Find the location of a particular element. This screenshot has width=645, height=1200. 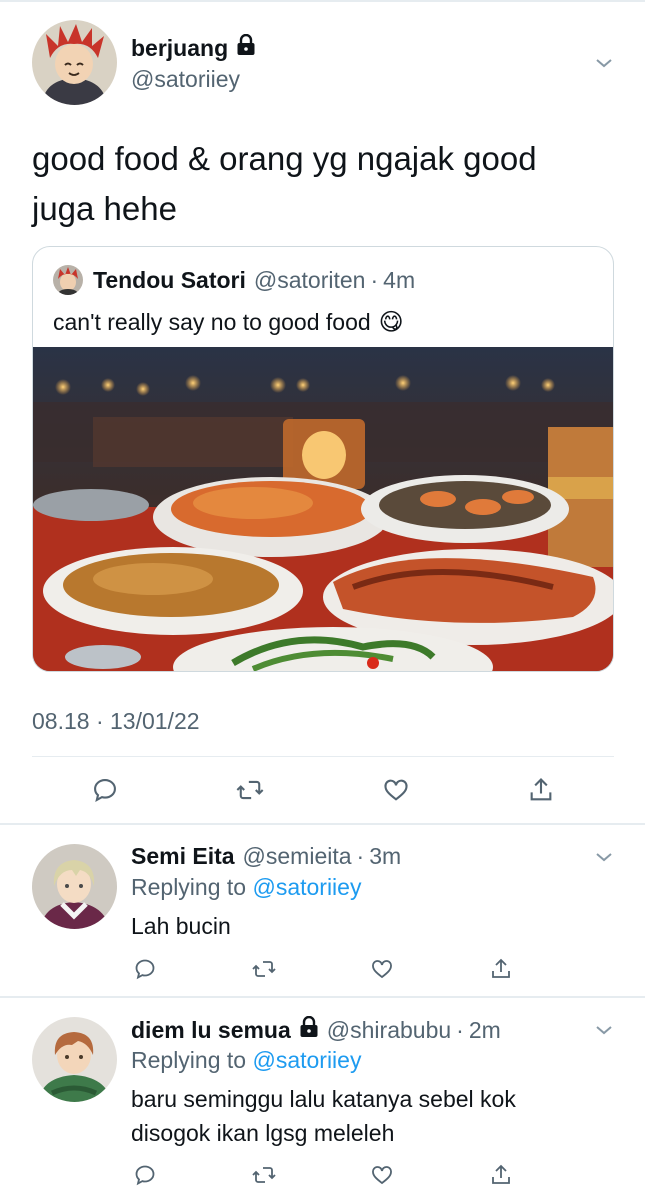

quoted-tweet-text-row: can't really say no to good food 😋 is located at coordinates (228, 322).